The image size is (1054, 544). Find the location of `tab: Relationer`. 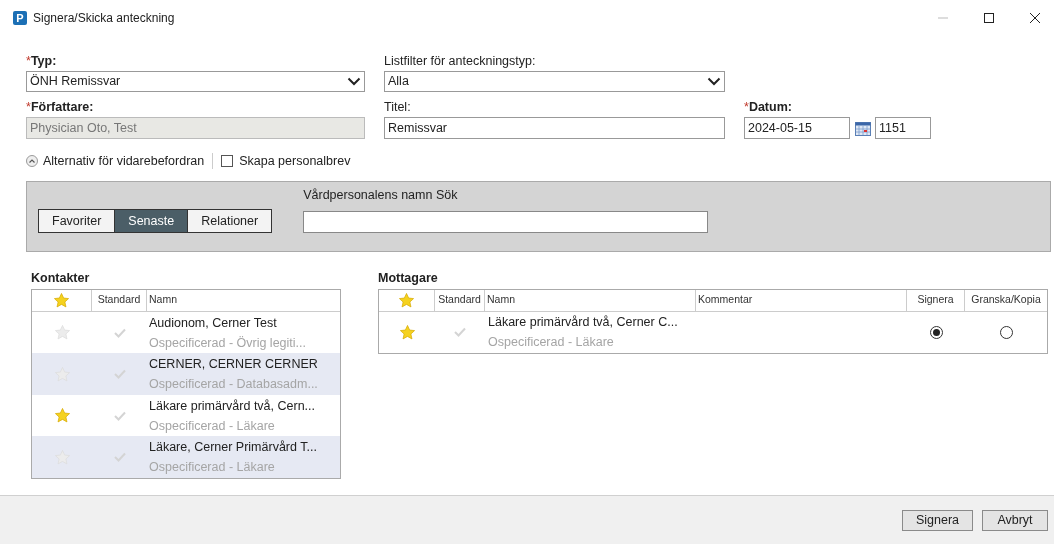

tab: Relationer is located at coordinates (229, 221).